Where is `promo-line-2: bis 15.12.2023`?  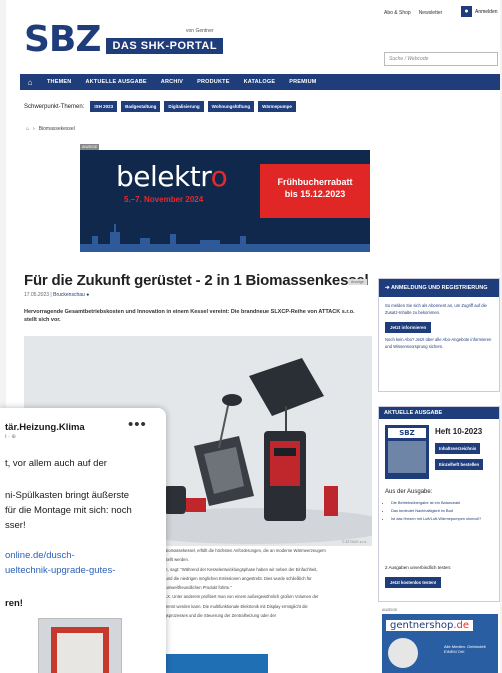 promo-line-2: bis 15.12.2023 is located at coordinates (315, 194).